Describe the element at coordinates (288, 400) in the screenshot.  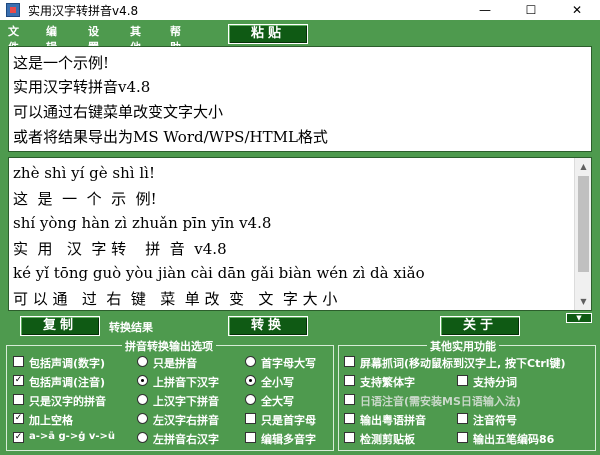
I see `radio-all-upper: 全大写` at that location.